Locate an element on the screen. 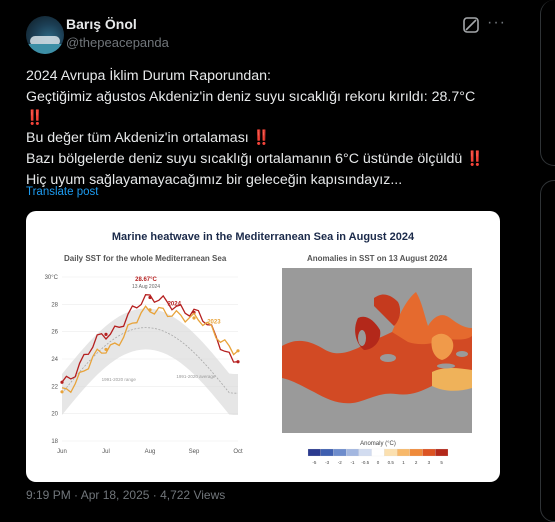 This screenshot has height=522, width=555. author-name: Barış Önol is located at coordinates (101, 24).